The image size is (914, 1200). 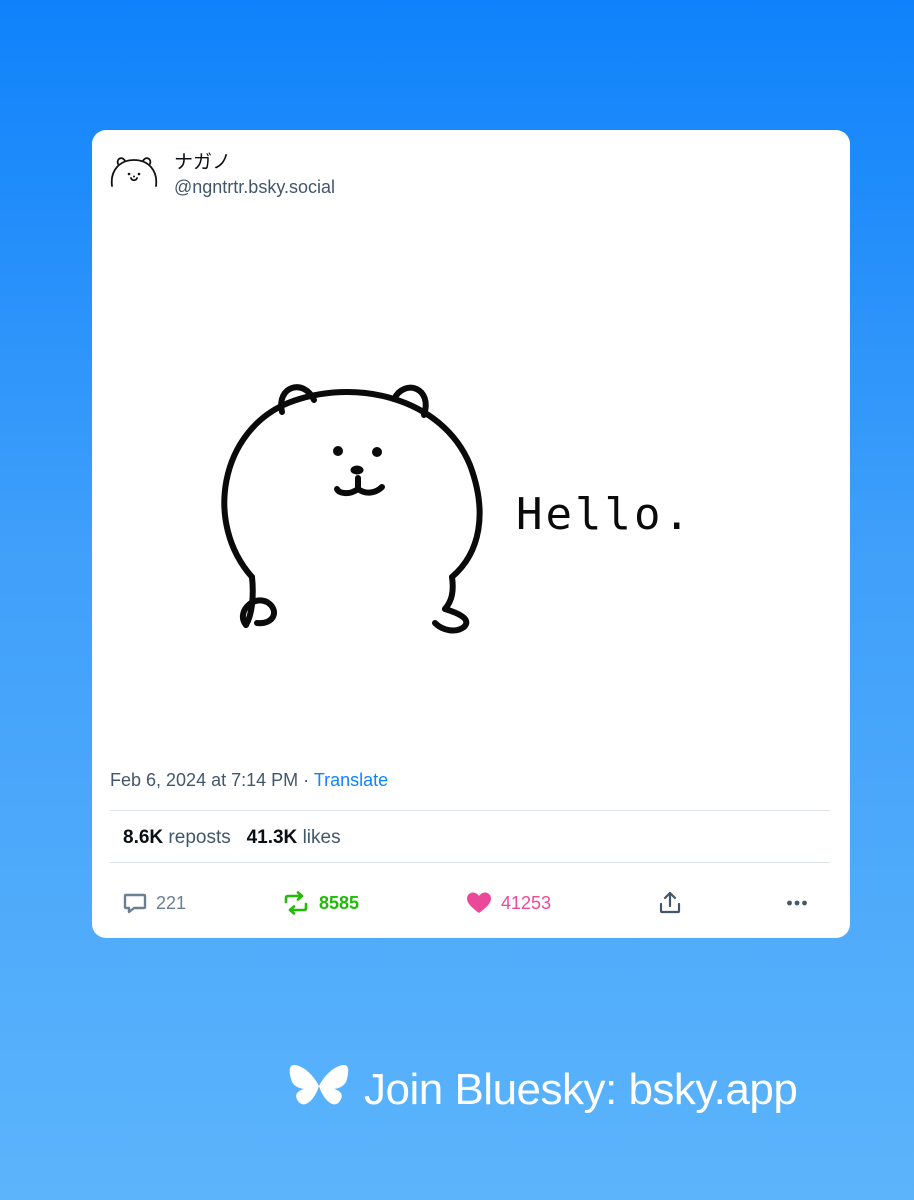 I want to click on repost-count: 8585, so click(x=339, y=902).